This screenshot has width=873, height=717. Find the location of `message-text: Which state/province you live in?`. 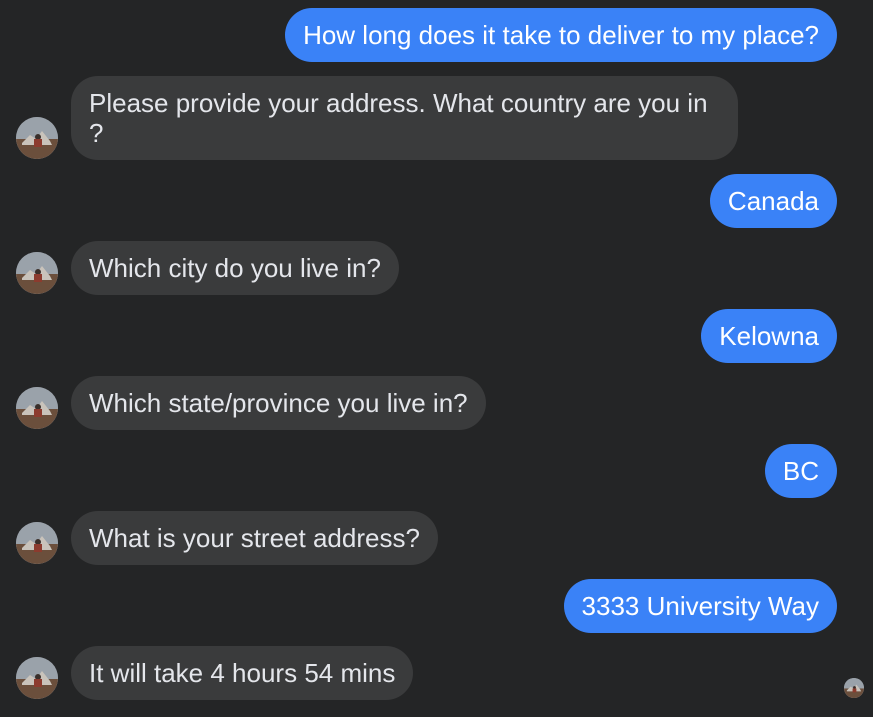

message-text: Which state/province you live in? is located at coordinates (278, 403).